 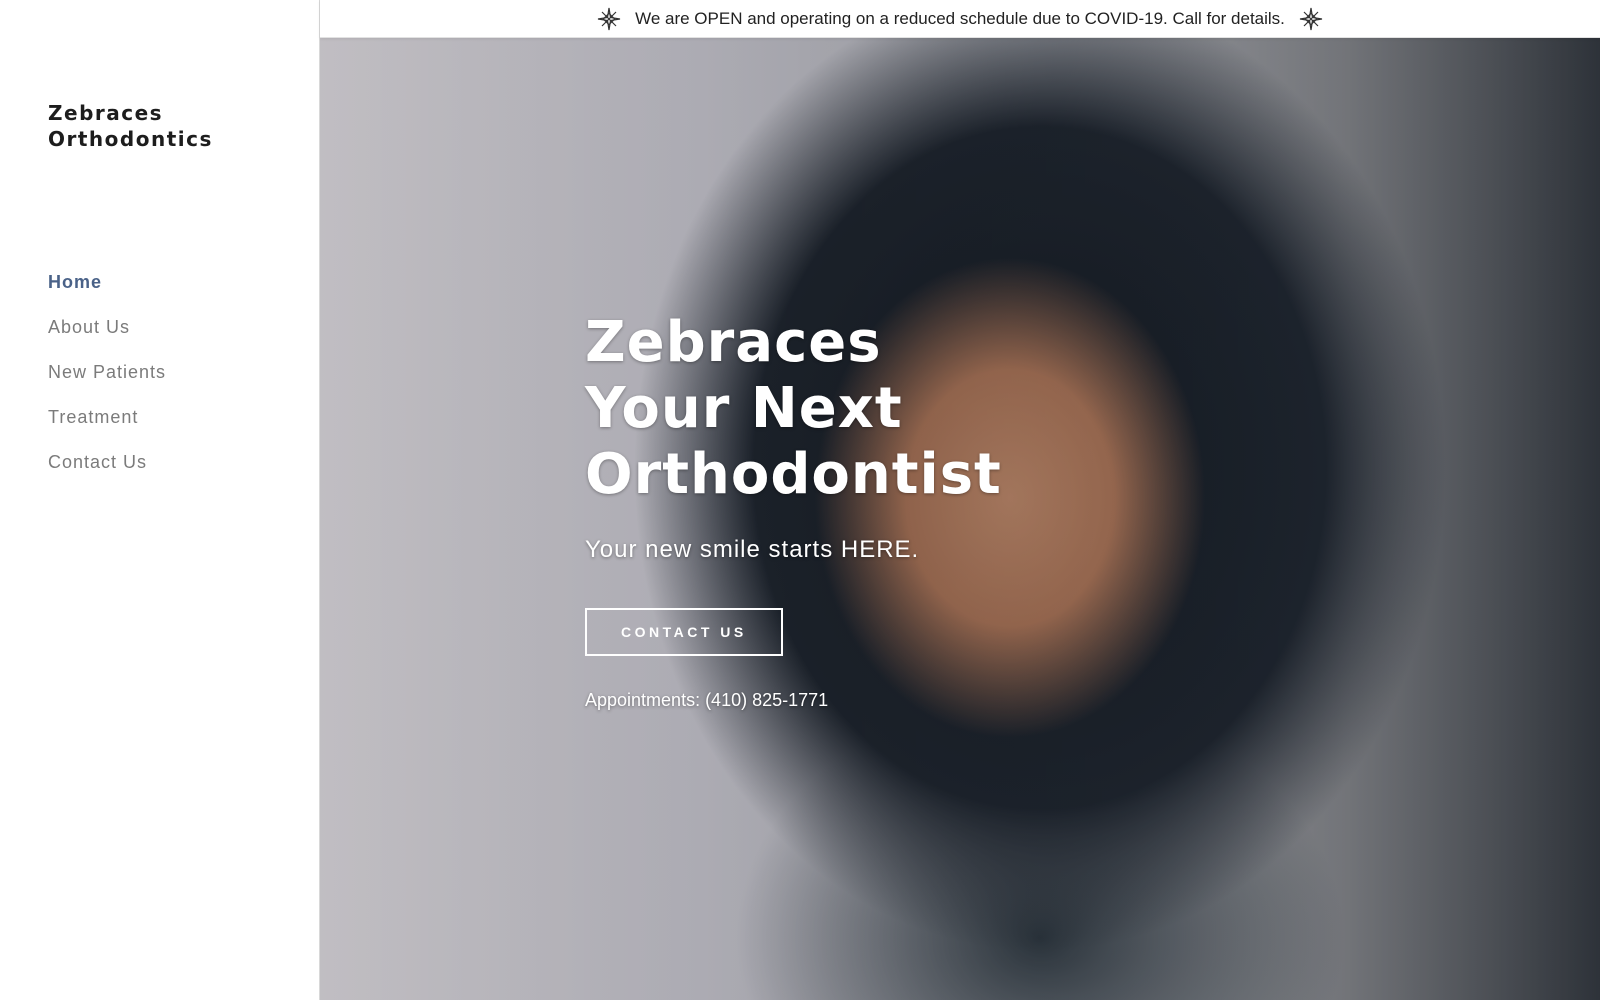 I want to click on hero-title: Zebraces Your Next Orthodontist, so click(x=845, y=409).